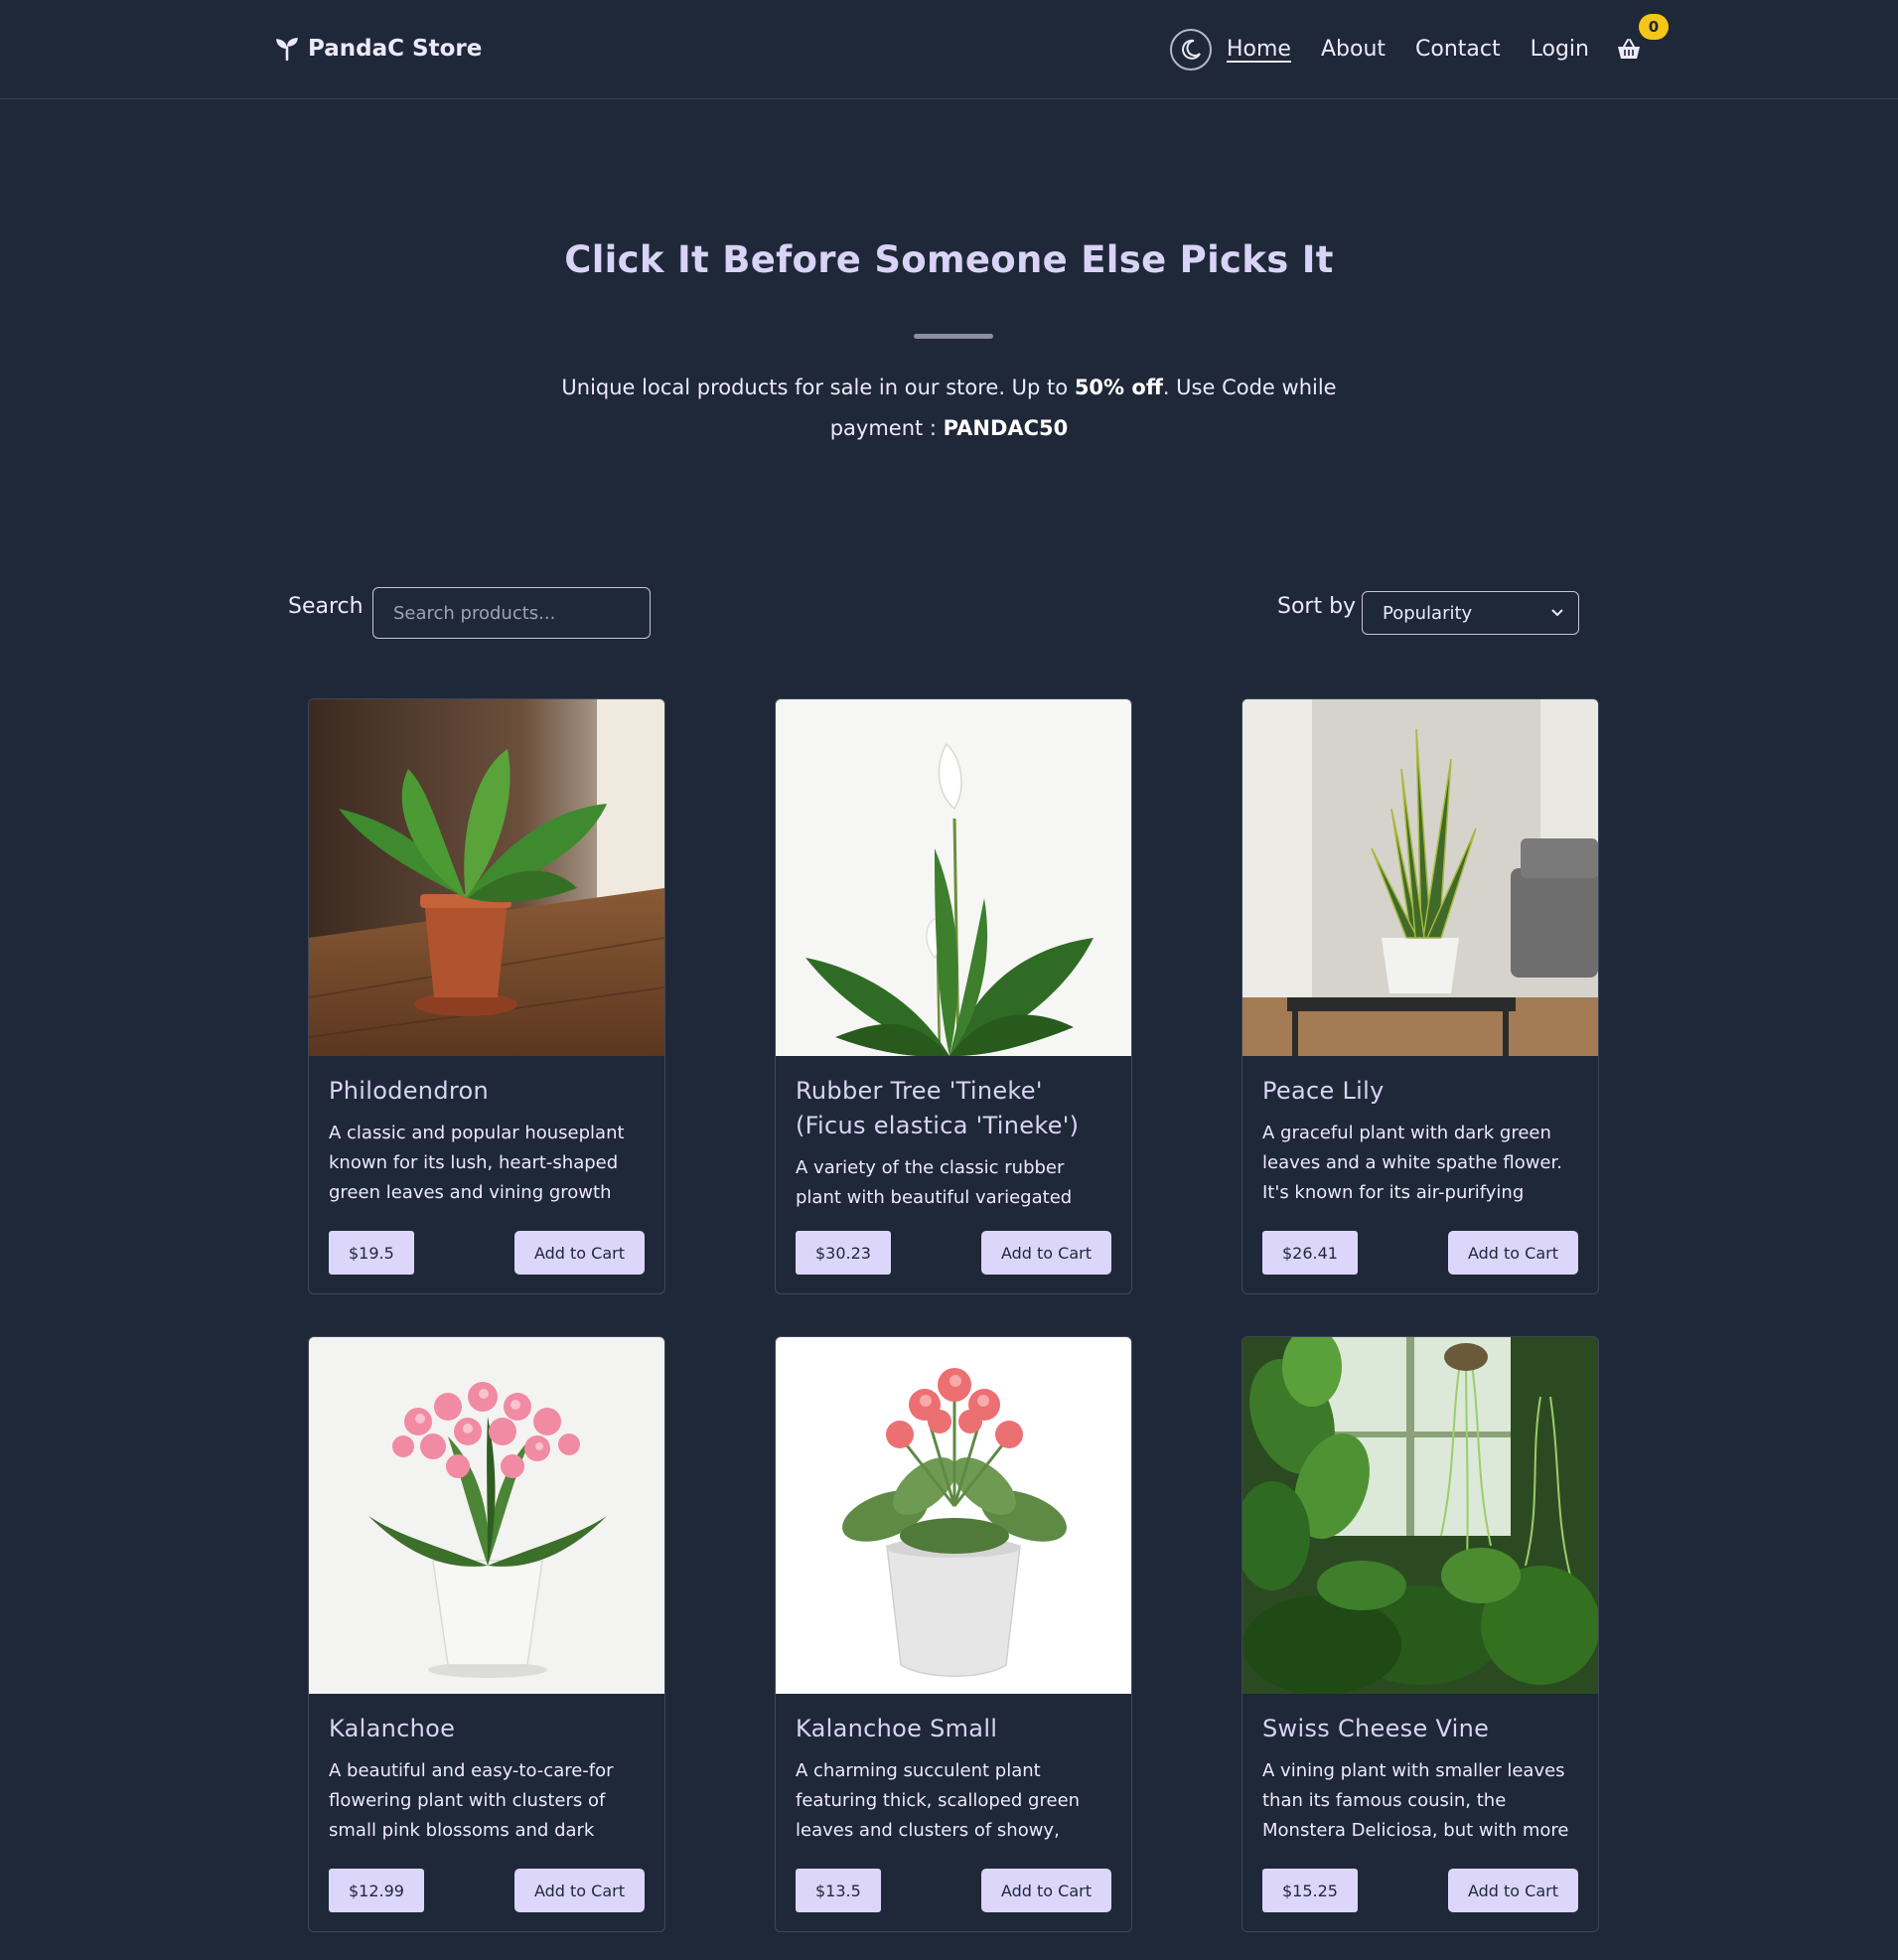 This screenshot has width=1898, height=1960. I want to click on nav-login-link: Login, so click(1560, 49).